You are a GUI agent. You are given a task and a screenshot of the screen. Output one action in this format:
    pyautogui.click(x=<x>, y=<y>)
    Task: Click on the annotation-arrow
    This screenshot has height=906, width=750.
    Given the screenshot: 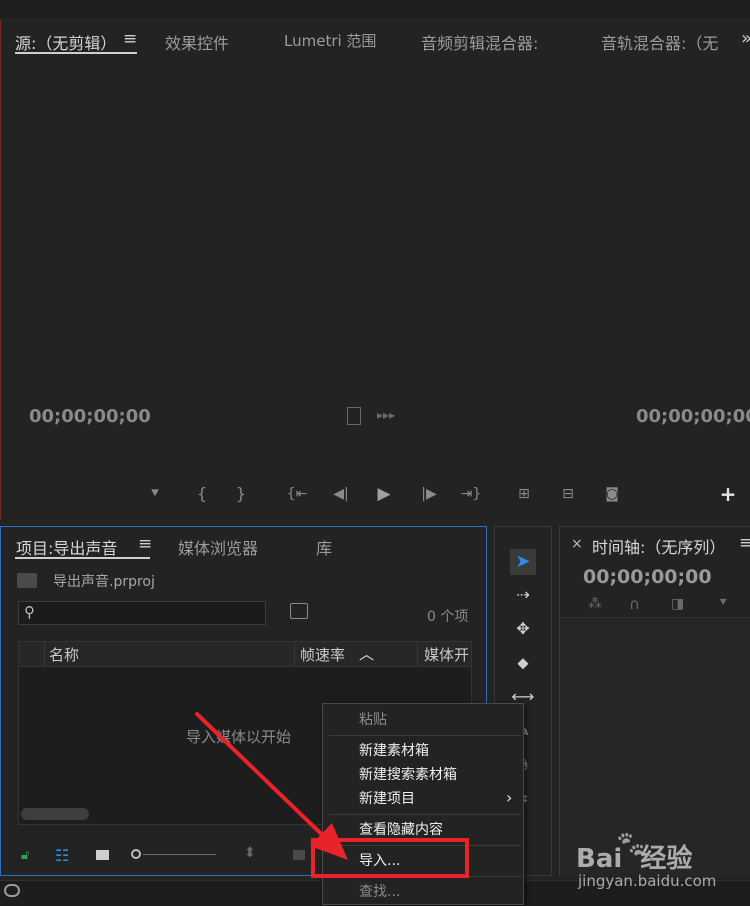 What is the action you would take?
    pyautogui.click(x=271, y=786)
    